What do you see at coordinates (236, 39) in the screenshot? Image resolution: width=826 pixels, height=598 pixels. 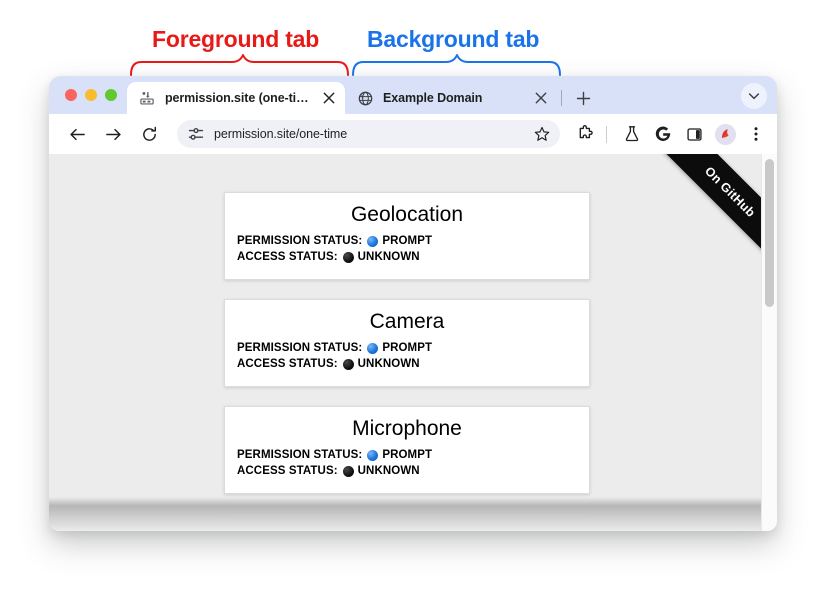 I see `foreground-tab-annotation-label: Foreground tab` at bounding box center [236, 39].